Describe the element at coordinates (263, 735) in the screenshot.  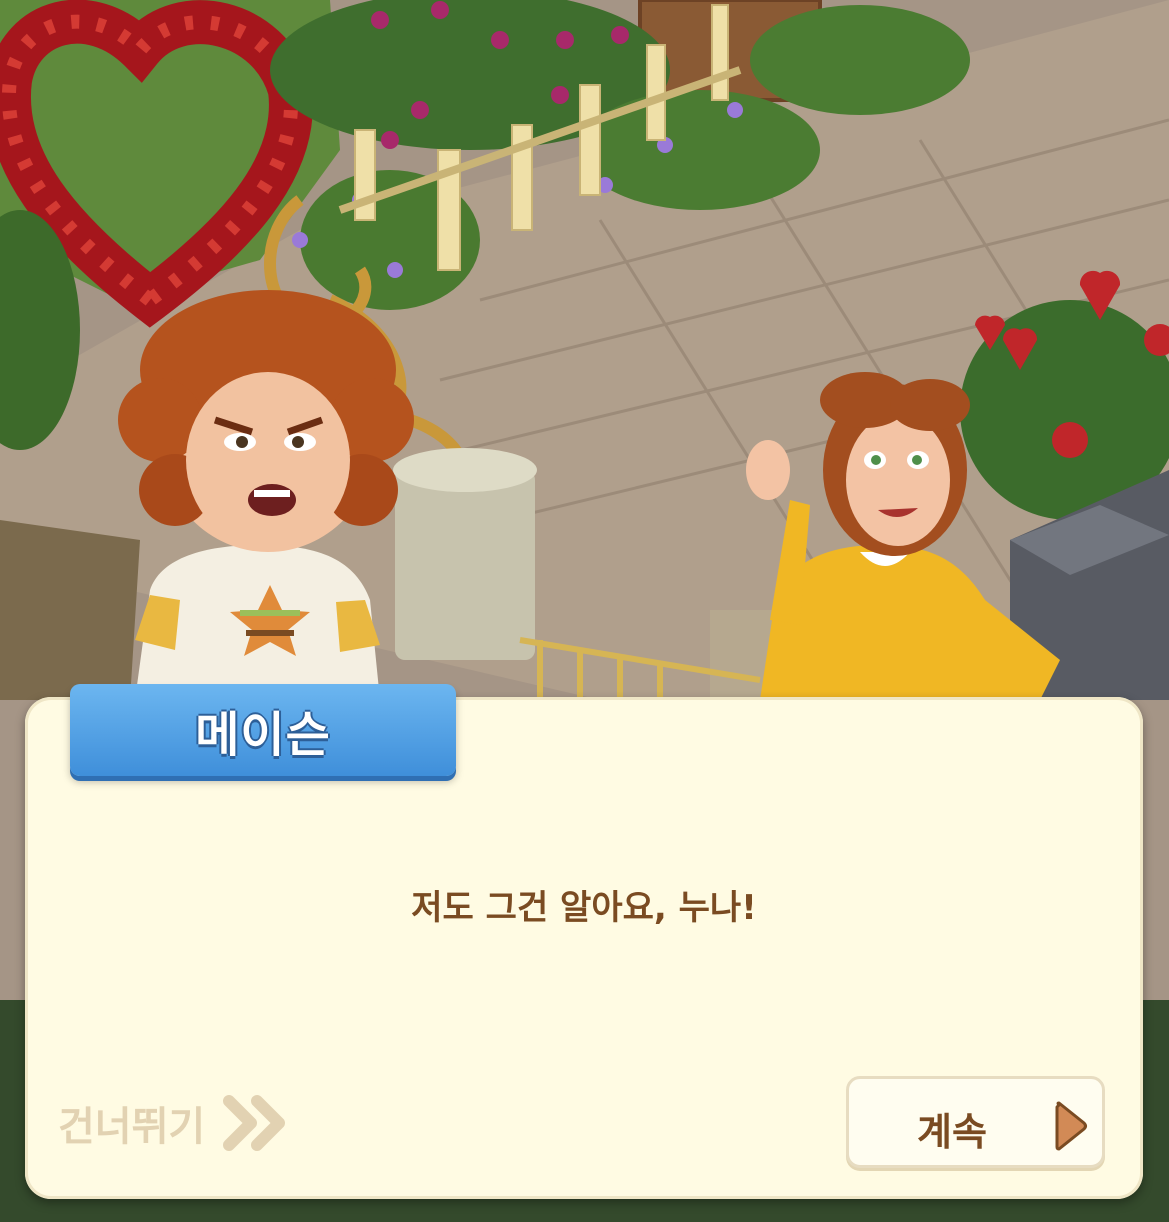
I see `speaker-name: 메이슨` at that location.